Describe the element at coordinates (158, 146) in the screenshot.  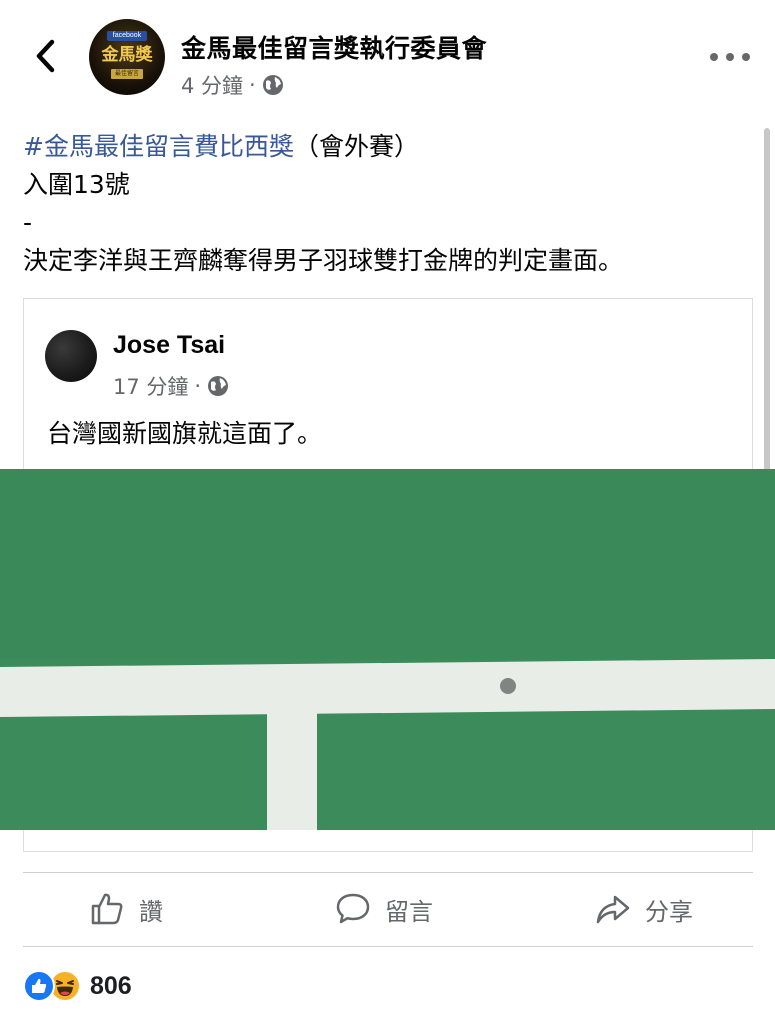
I see `hashtag-link: #金馬最佳留言費比西獎` at that location.